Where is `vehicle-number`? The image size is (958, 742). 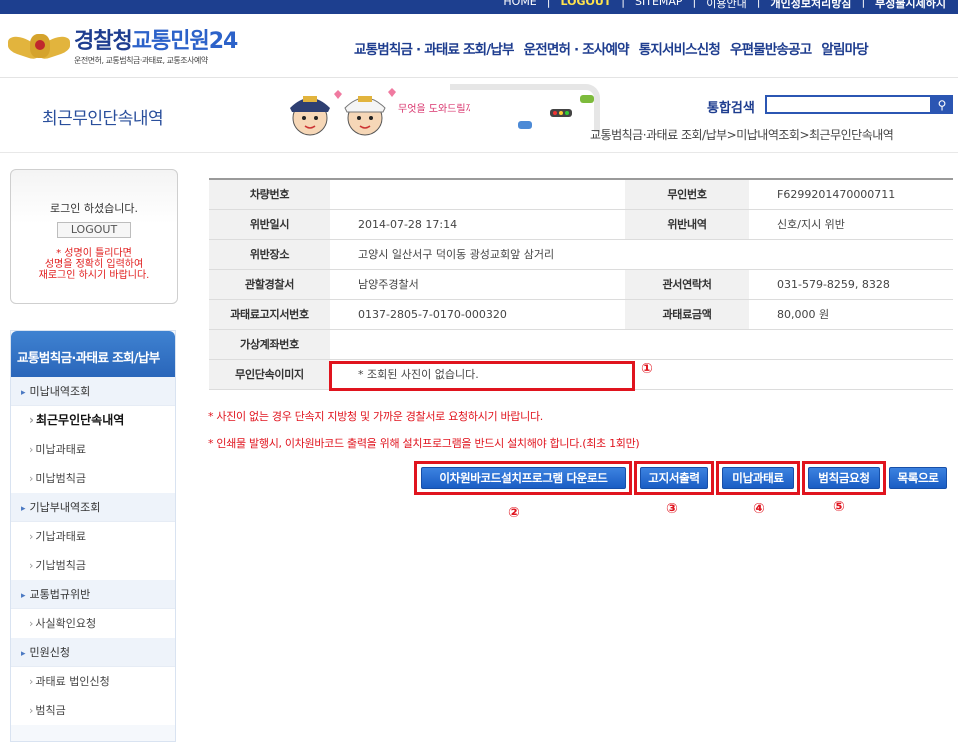
vehicle-number is located at coordinates (477, 194).